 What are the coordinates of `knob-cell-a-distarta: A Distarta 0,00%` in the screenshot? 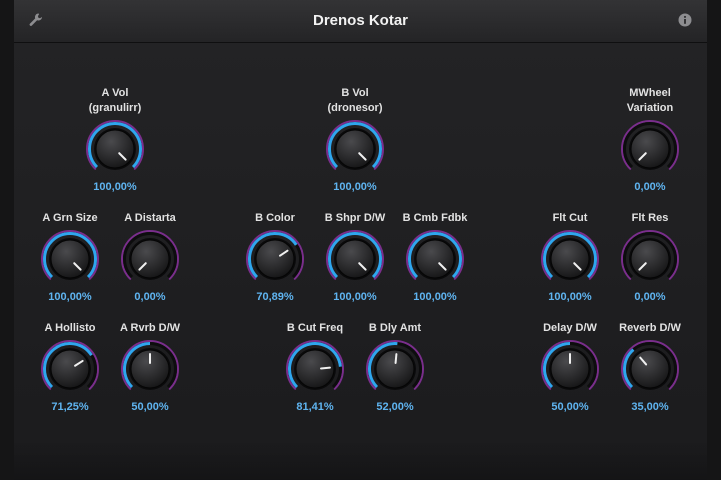 It's located at (150, 257).